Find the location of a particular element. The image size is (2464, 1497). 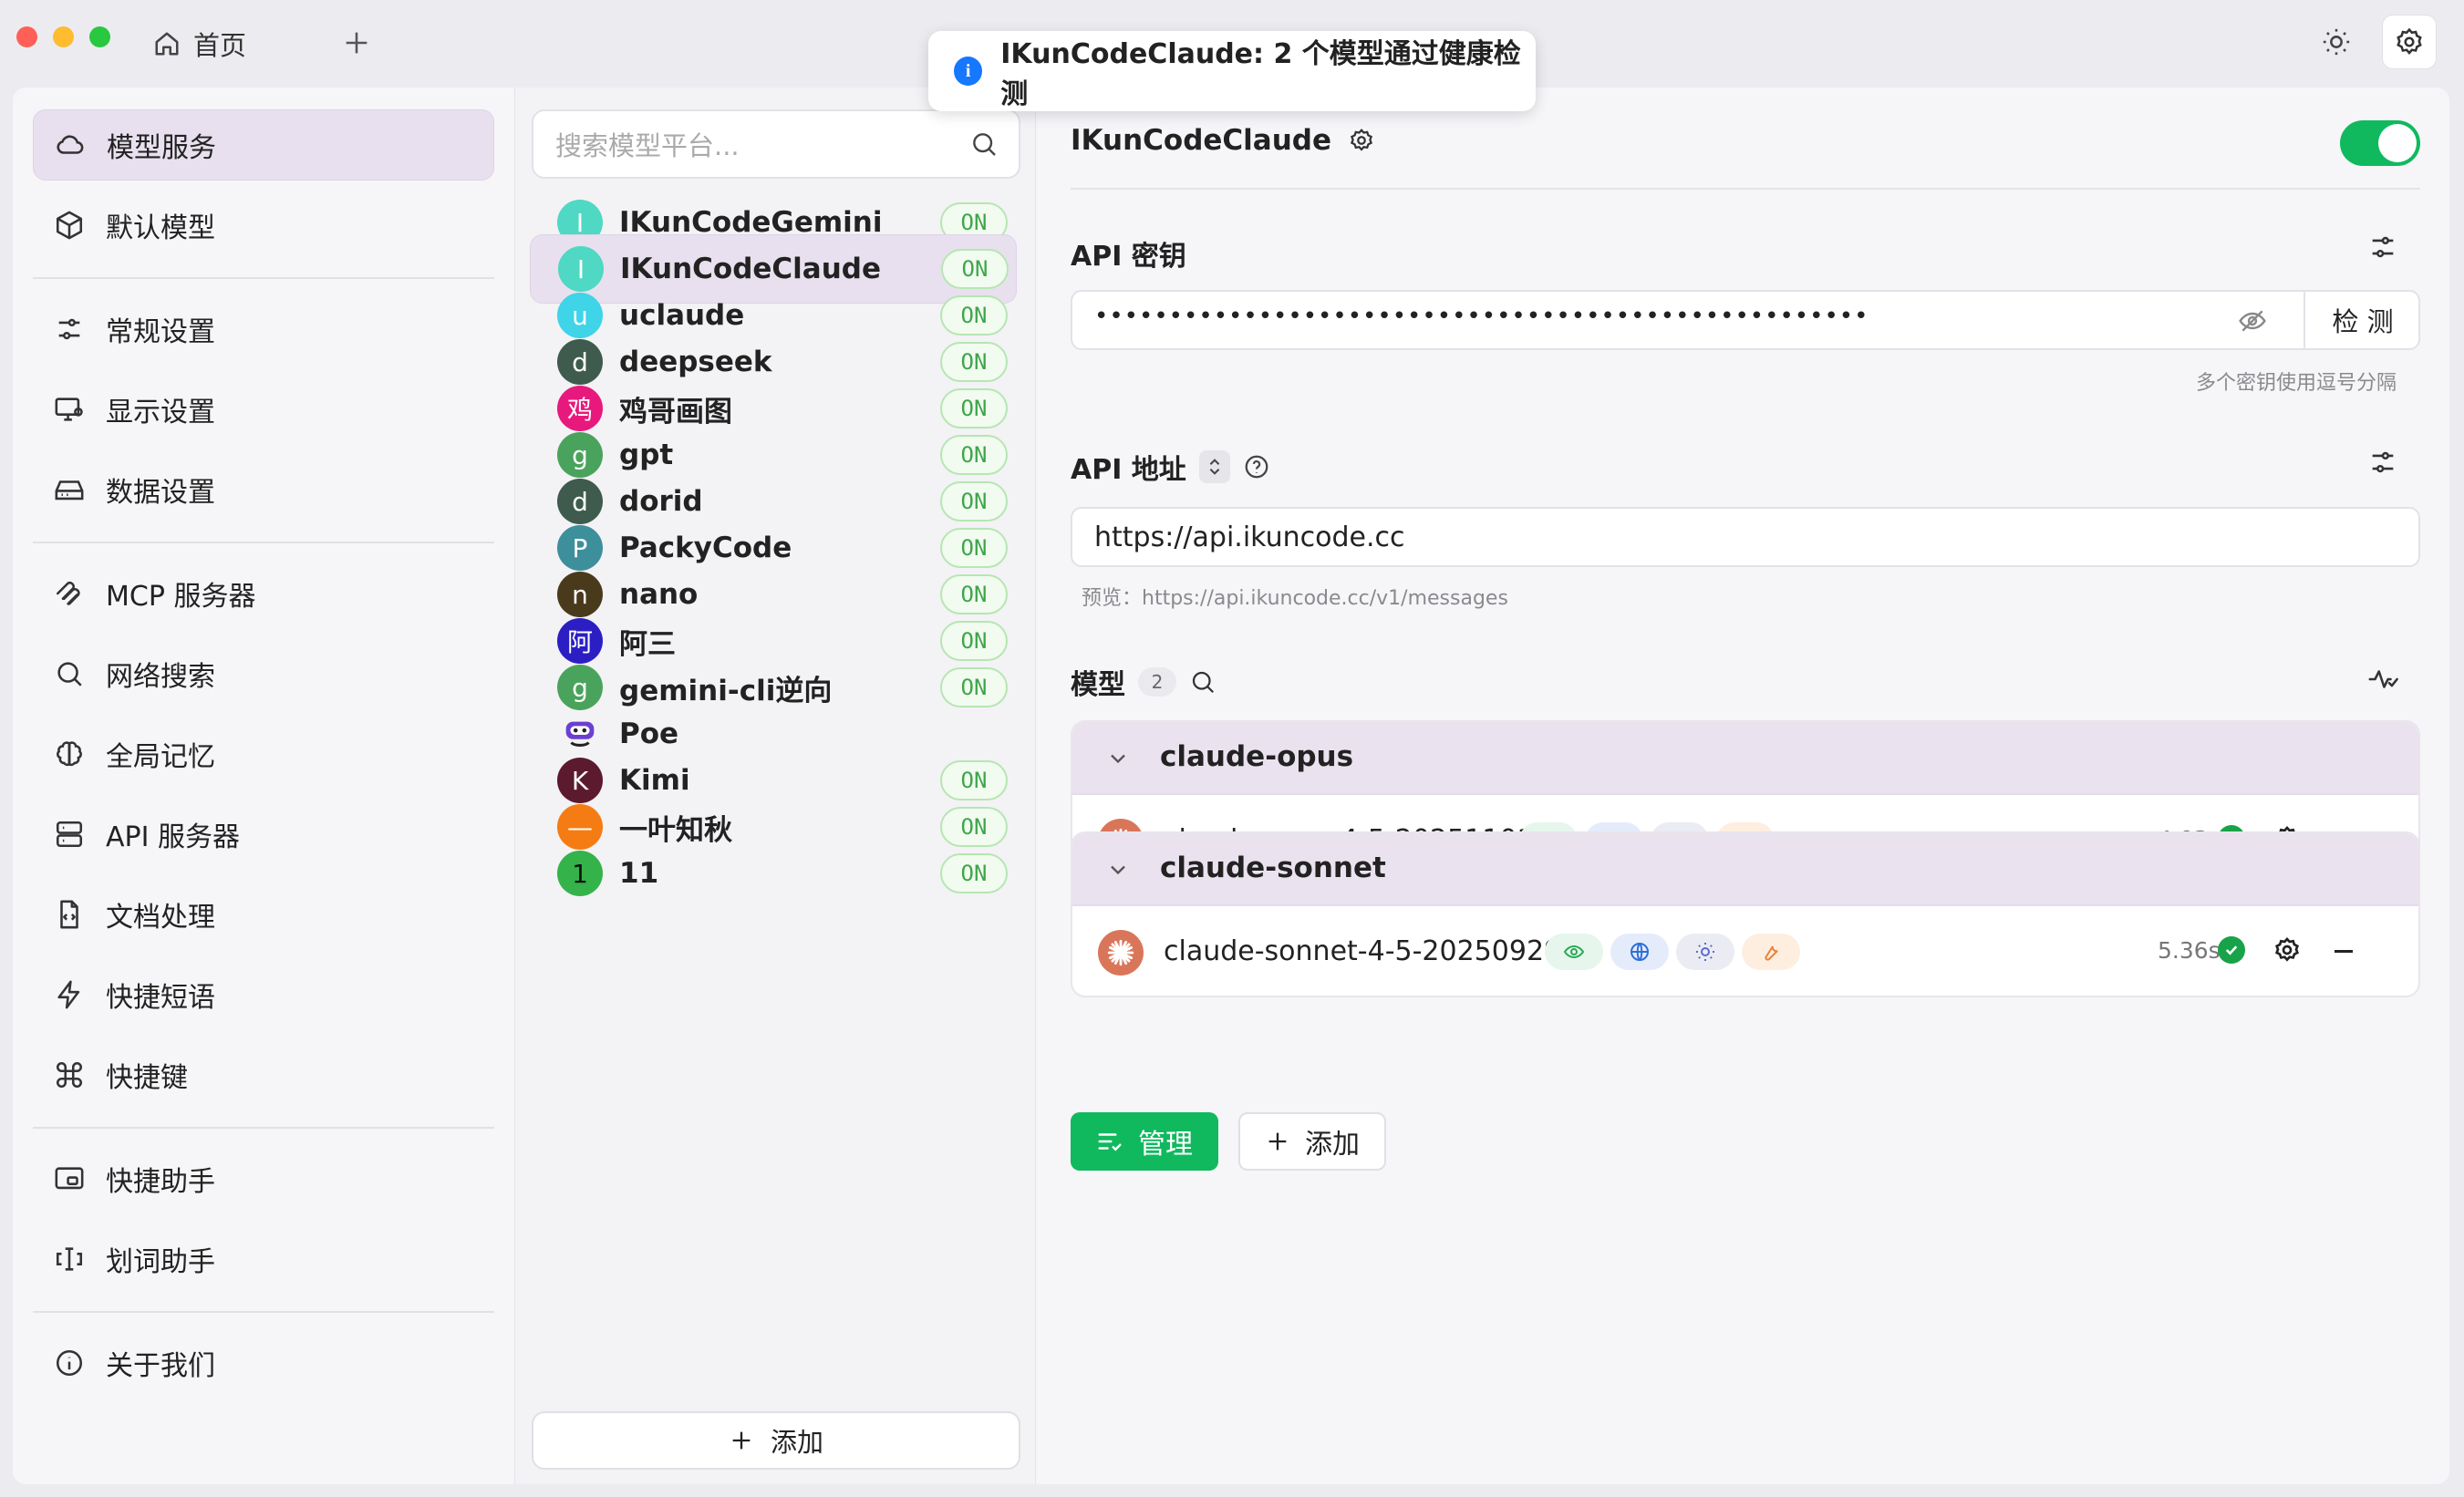

provider-enabled-toggle is located at coordinates (2380, 143).